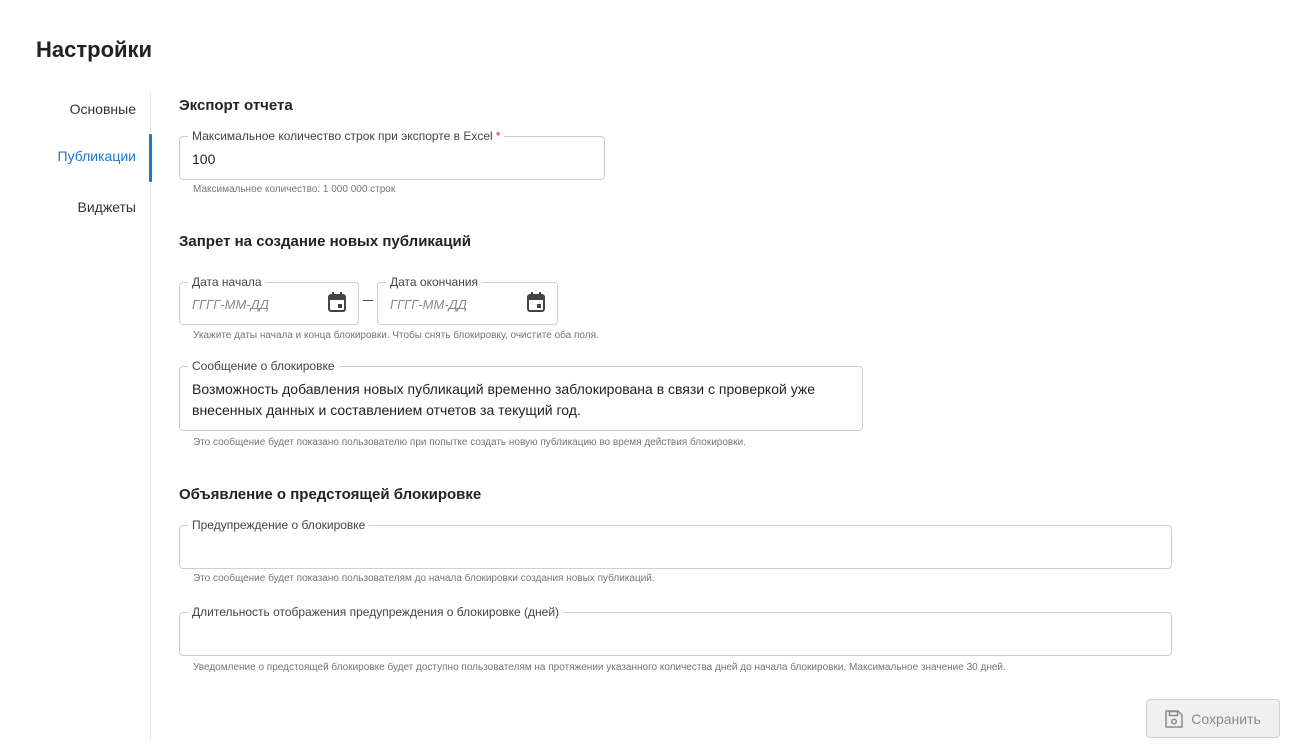 Image resolution: width=1314 pixels, height=756 pixels. I want to click on start-date-input: ГГГГ-ММ-ДД, so click(230, 304).